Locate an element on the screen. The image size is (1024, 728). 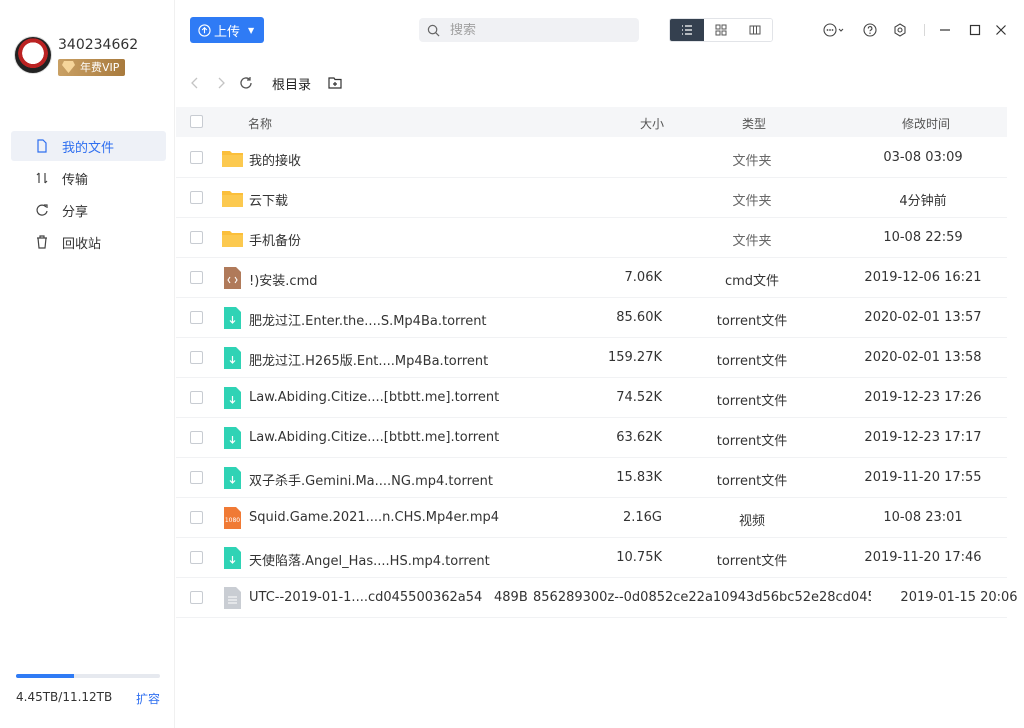
refresh-button is located at coordinates (246, 83).